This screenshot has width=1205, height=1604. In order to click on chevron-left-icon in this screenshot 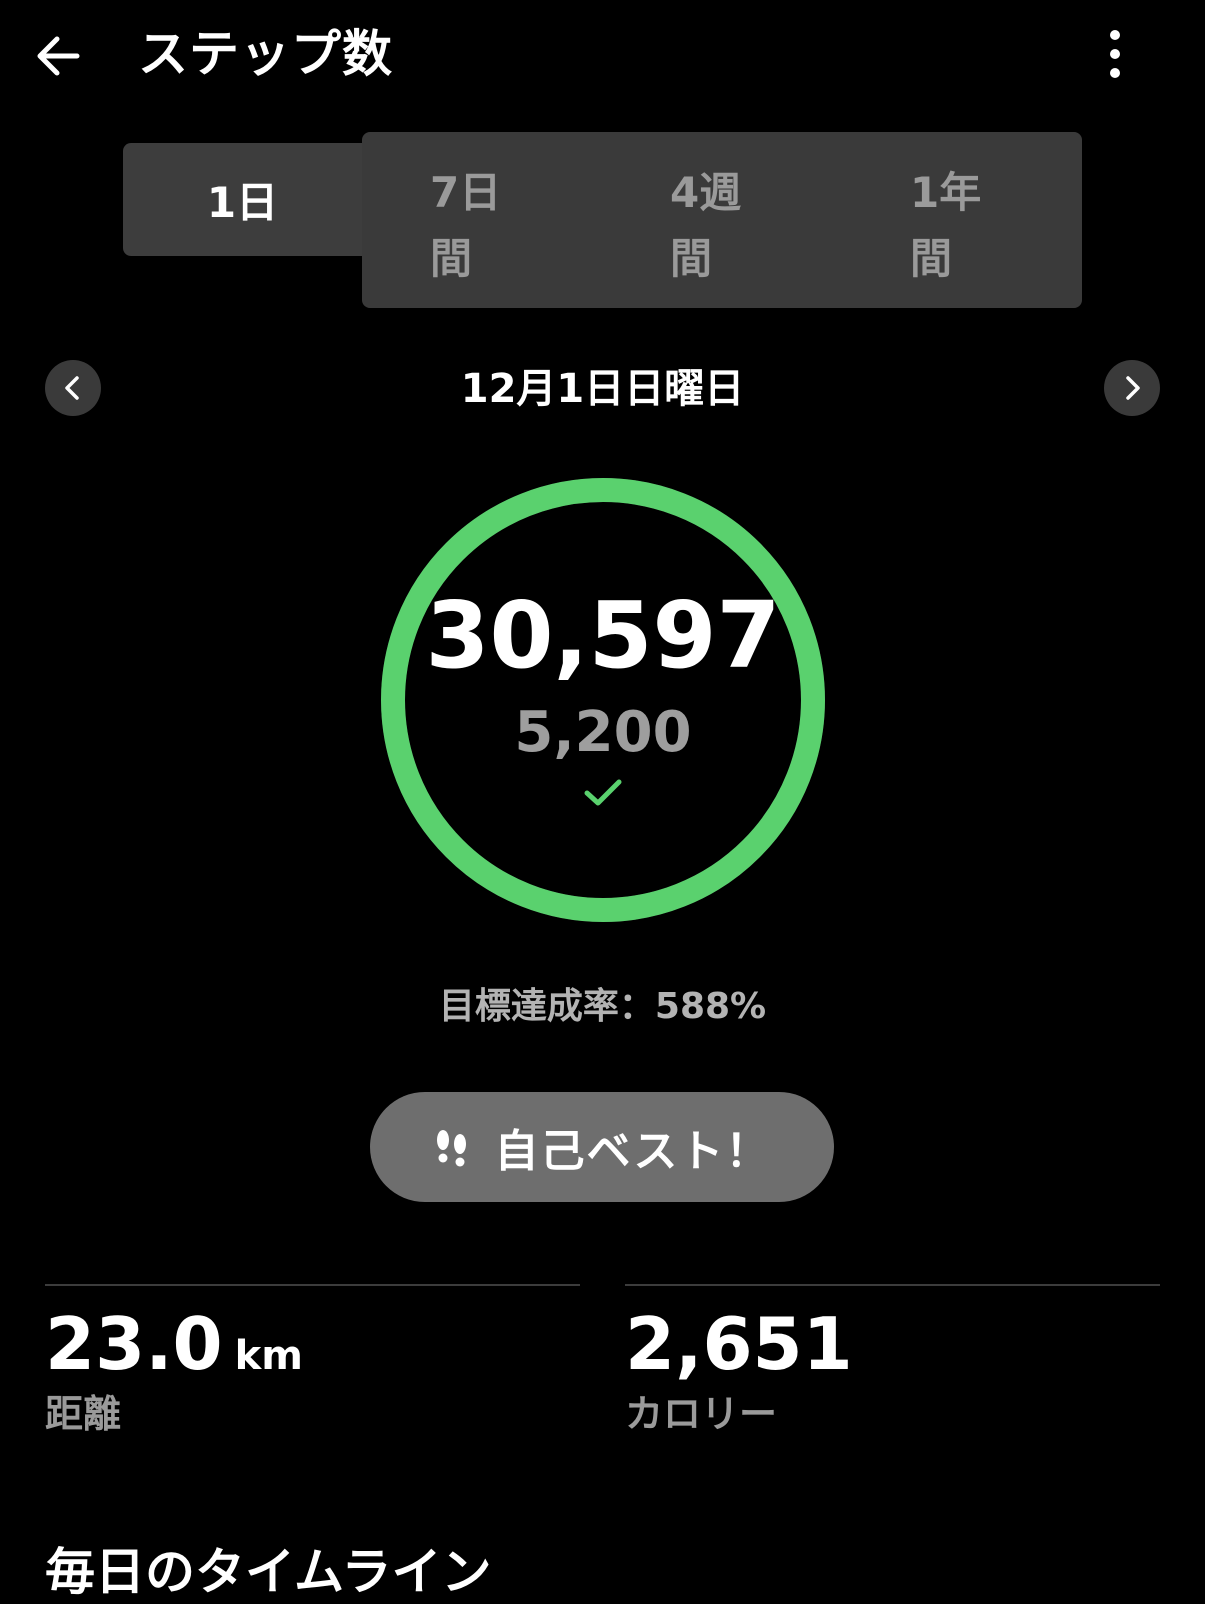, I will do `click(72, 388)`.